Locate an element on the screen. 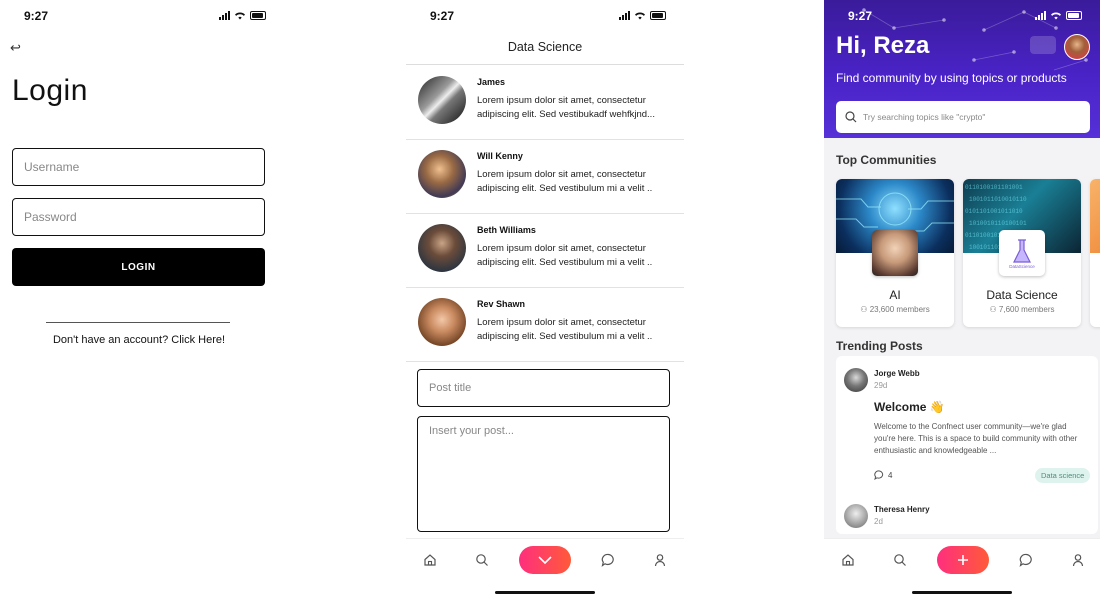  user-avatar is located at coordinates (1077, 47).